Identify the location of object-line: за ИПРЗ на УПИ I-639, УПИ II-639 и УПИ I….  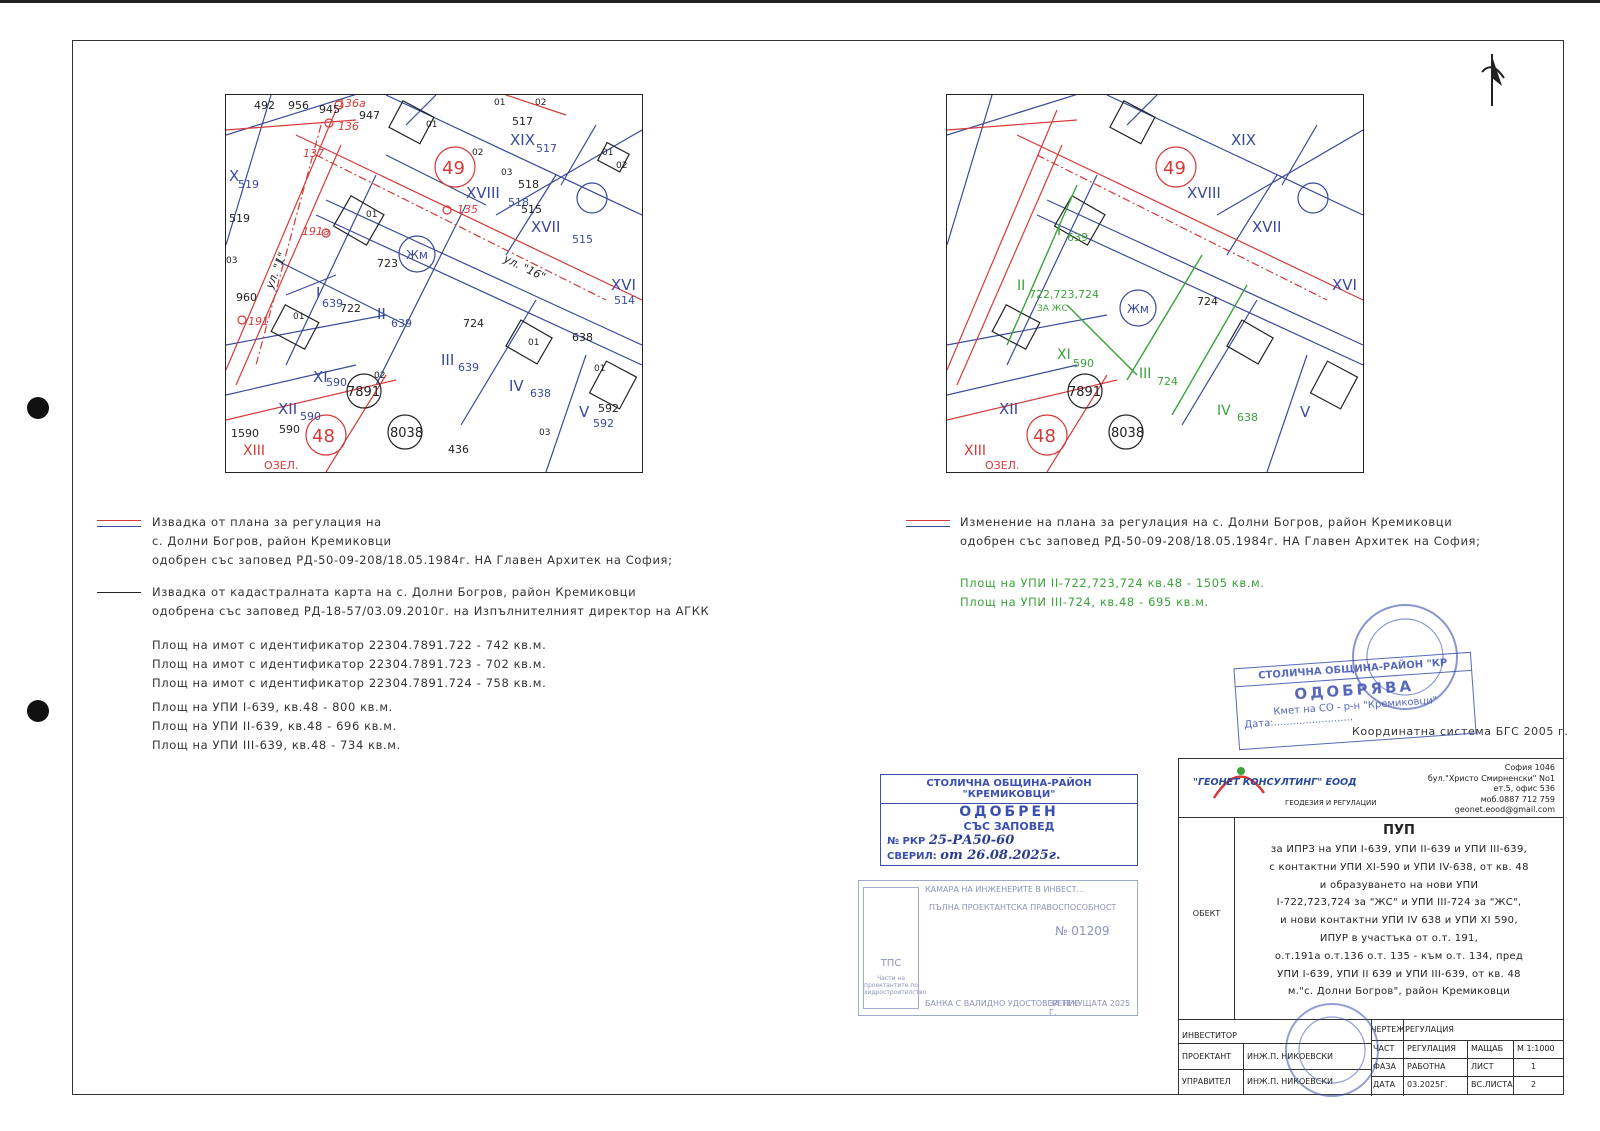
(1399, 849).